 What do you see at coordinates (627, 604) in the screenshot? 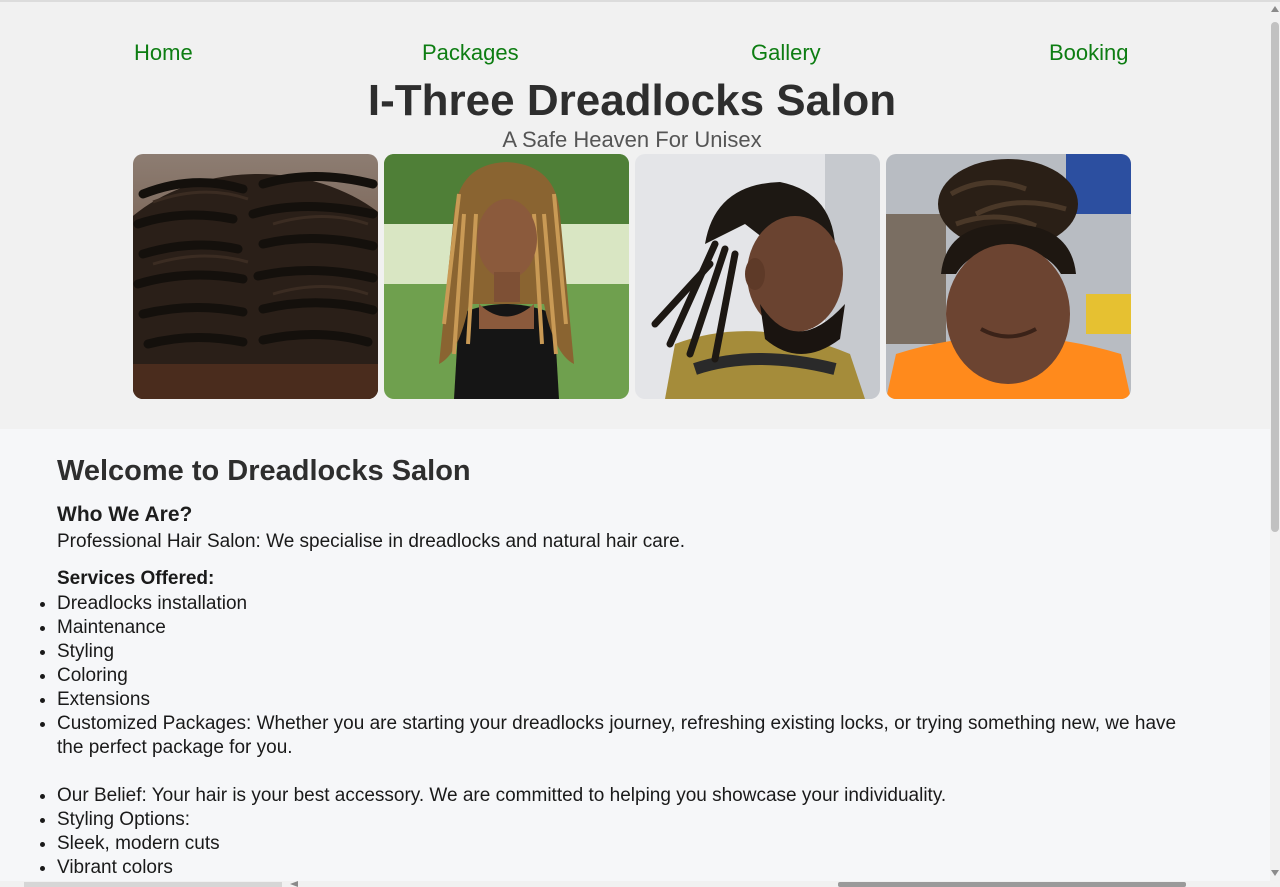
I see `list-item: Dreadlocks installation` at bounding box center [627, 604].